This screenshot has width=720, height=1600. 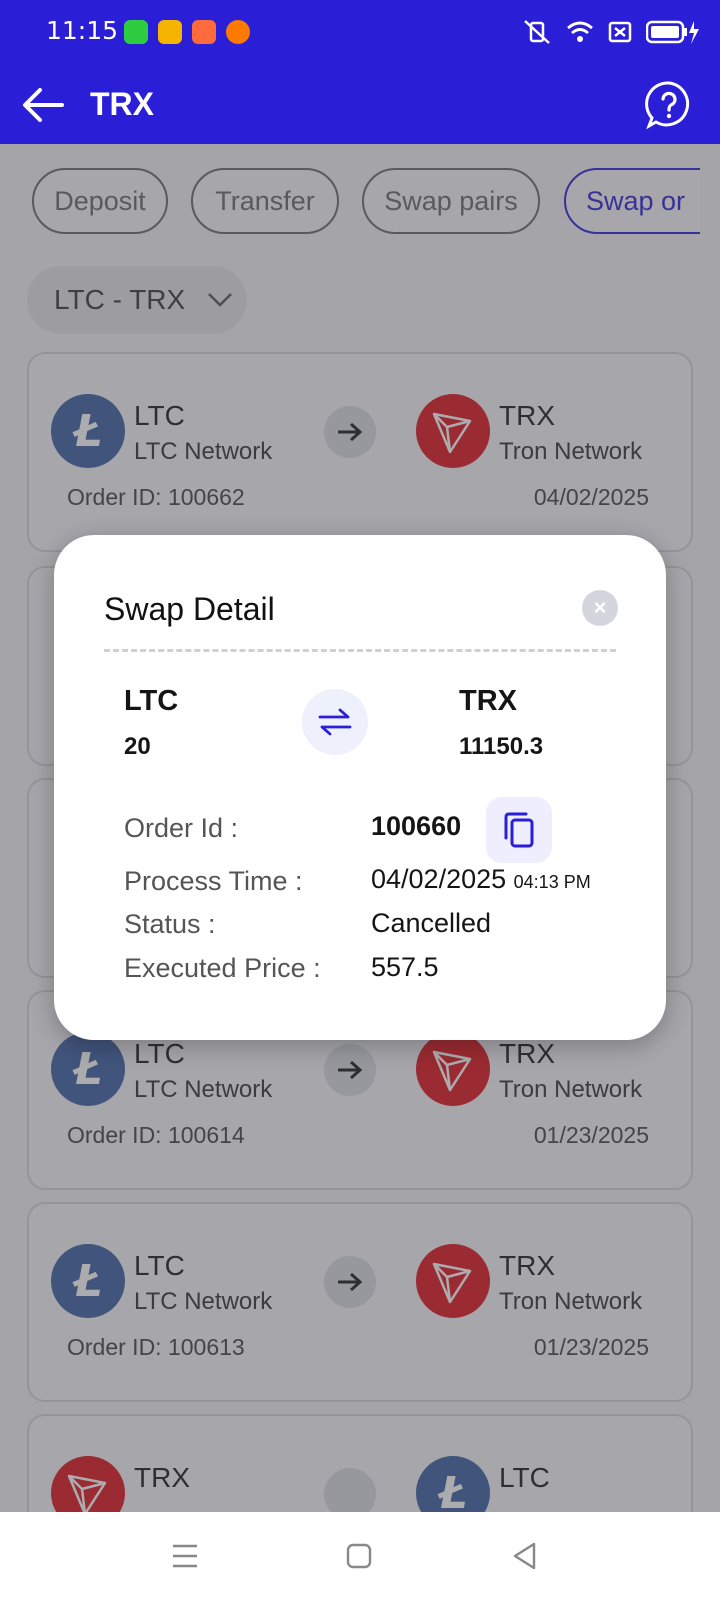 I want to click on process-time-value: 04/02/2025 04:13 PM, so click(x=481, y=879).